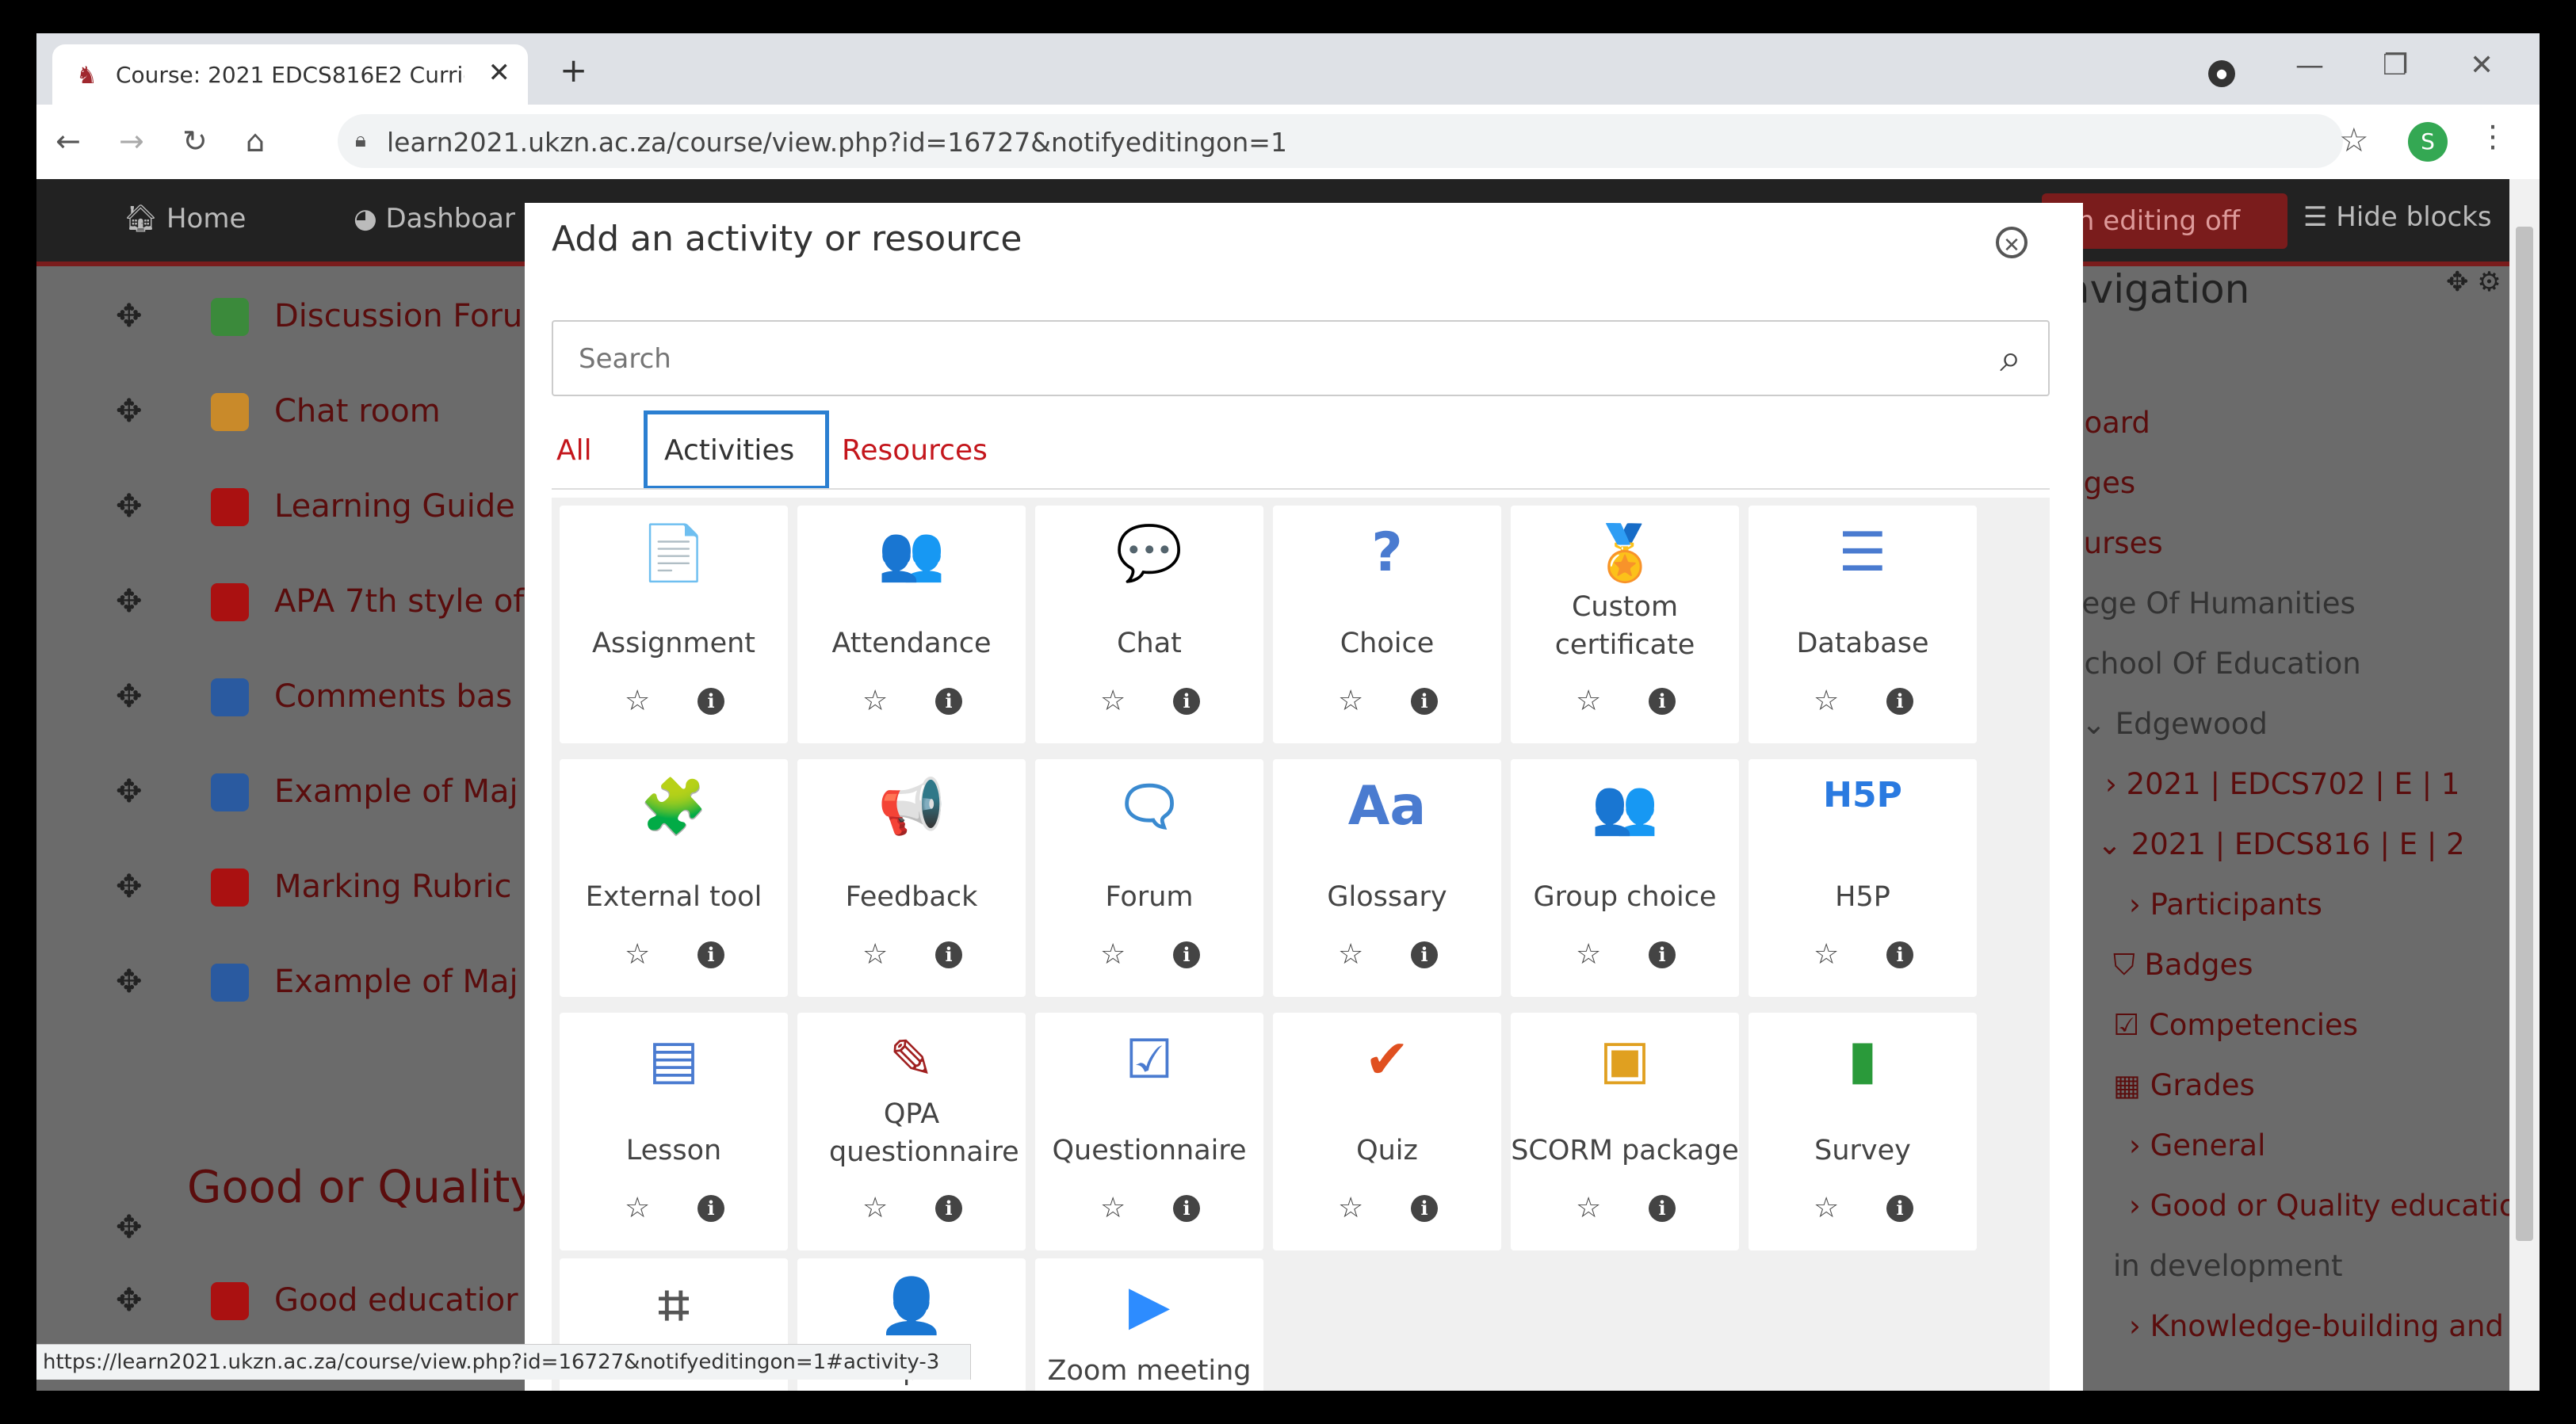 The height and width of the screenshot is (1424, 2576). I want to click on nav-item: in development, so click(2228, 1266).